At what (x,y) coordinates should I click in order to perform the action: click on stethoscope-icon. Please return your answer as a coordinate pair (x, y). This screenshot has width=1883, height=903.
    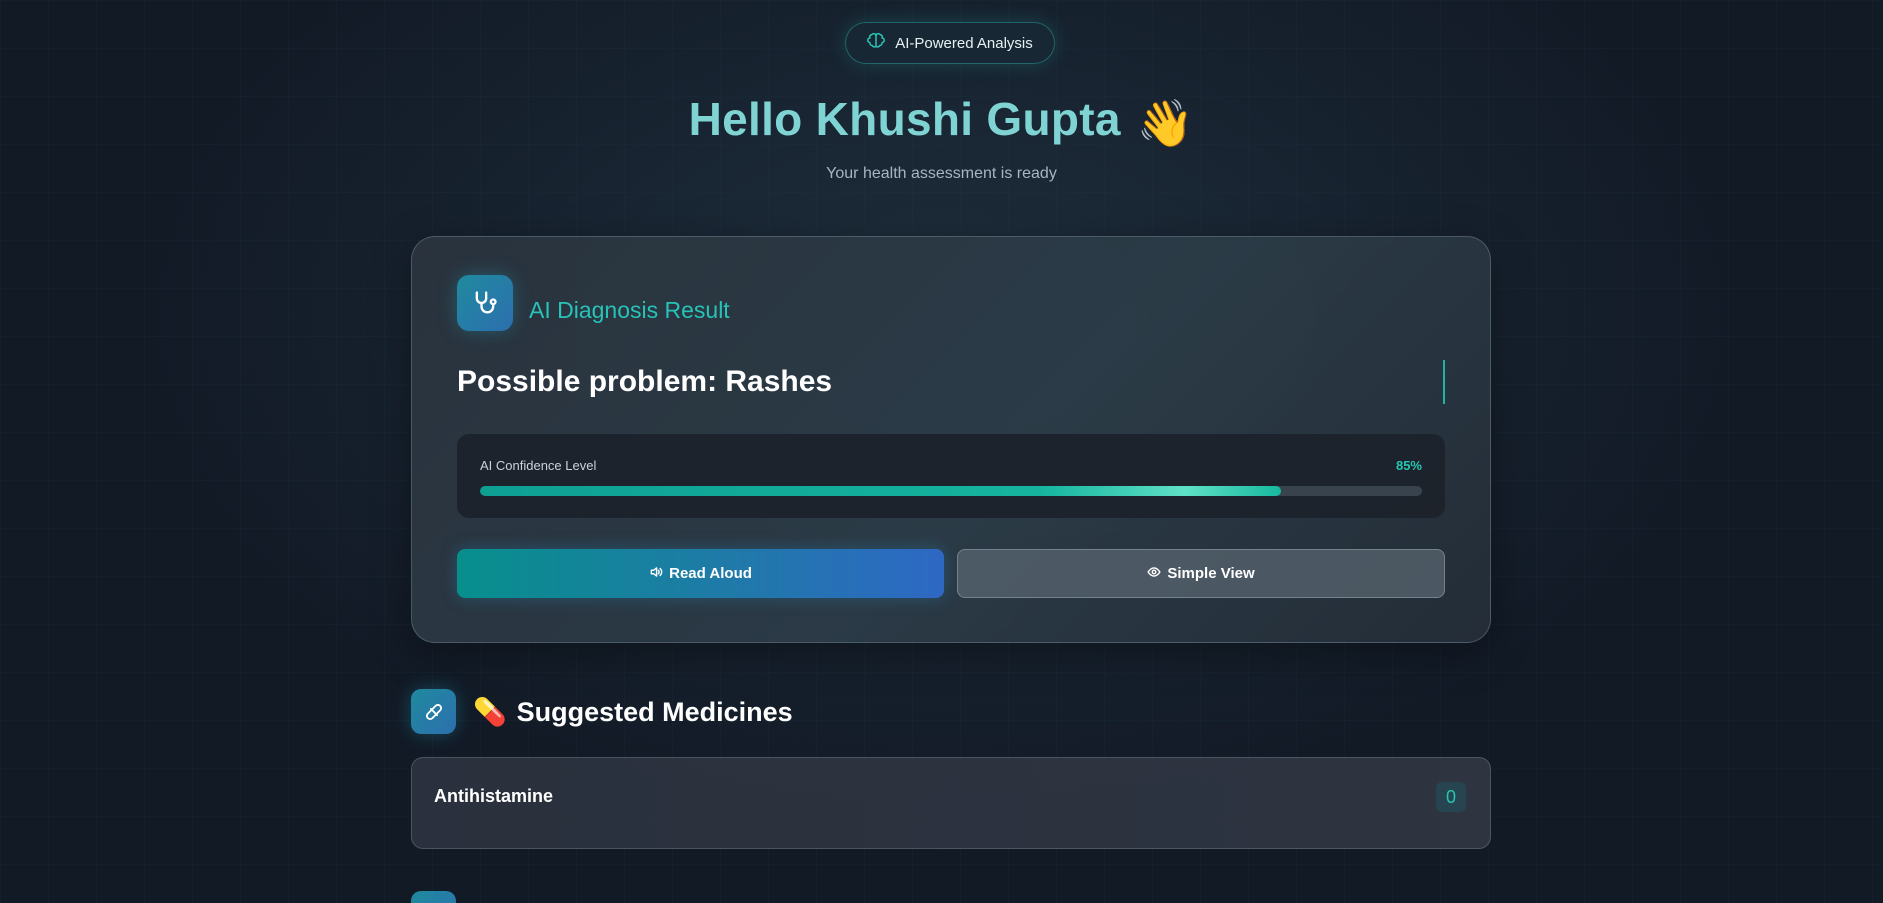
    Looking at the image, I should click on (485, 303).